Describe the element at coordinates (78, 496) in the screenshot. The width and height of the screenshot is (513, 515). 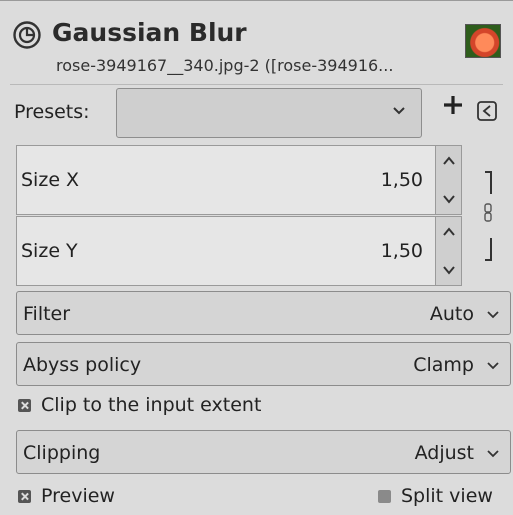
I see `preview-label: Preview` at that location.